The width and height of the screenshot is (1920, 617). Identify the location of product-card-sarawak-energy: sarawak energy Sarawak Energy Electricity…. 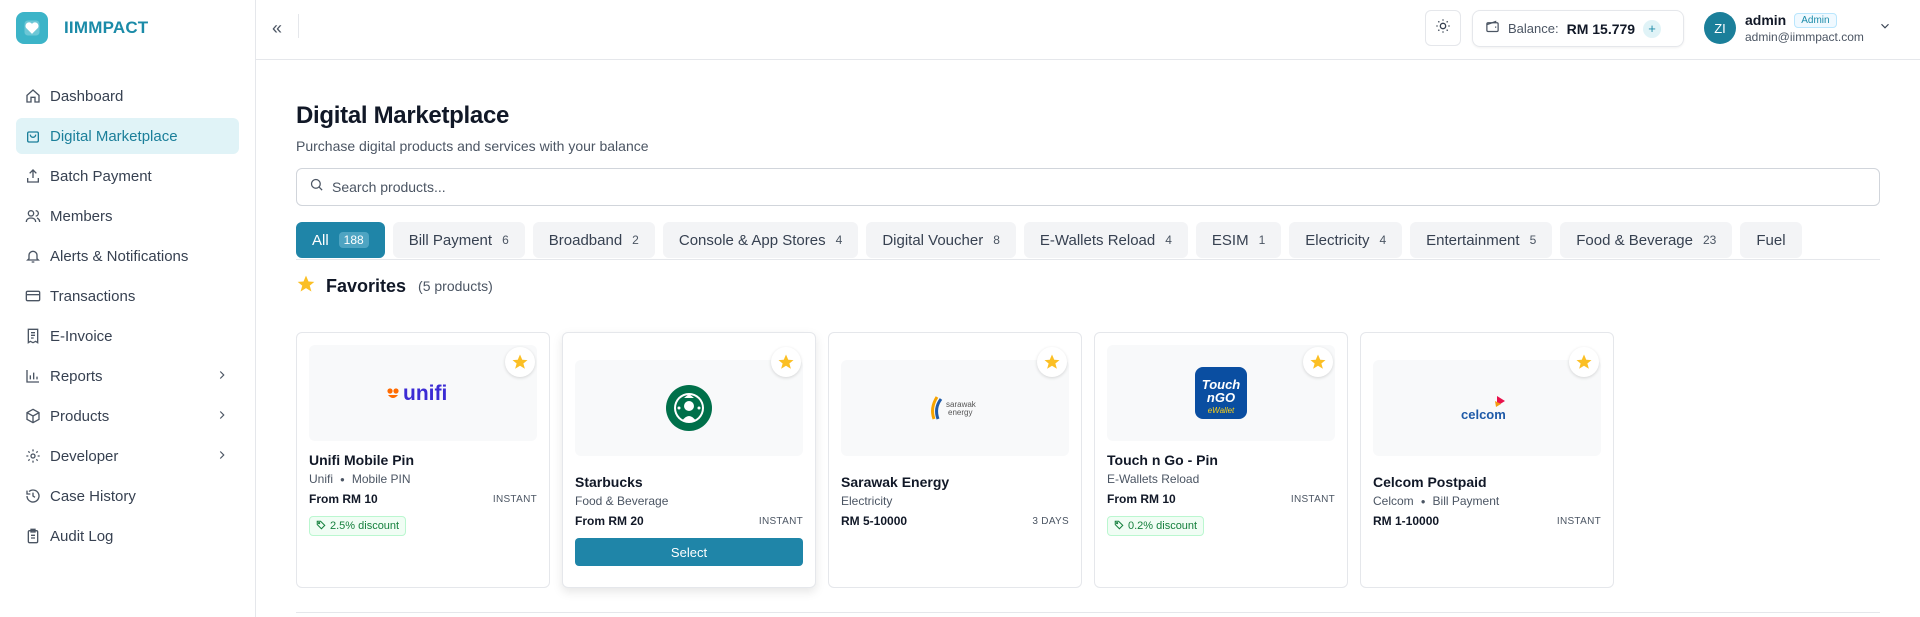
(955, 460).